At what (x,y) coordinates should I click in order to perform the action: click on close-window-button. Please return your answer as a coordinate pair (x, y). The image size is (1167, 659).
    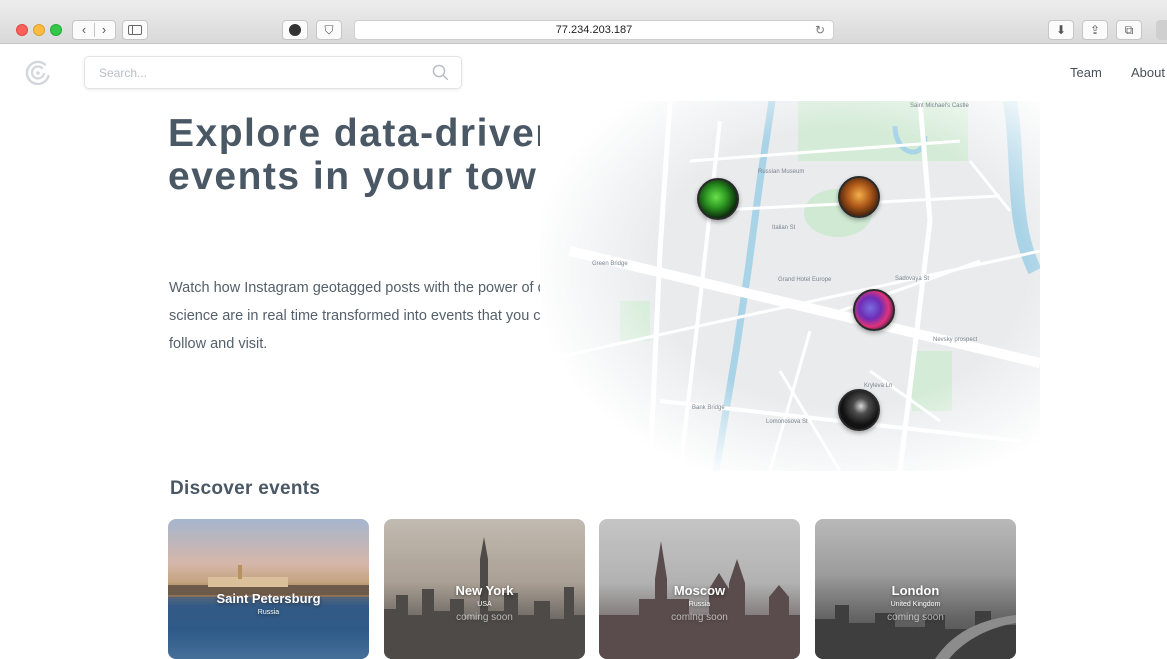
    Looking at the image, I should click on (22, 30).